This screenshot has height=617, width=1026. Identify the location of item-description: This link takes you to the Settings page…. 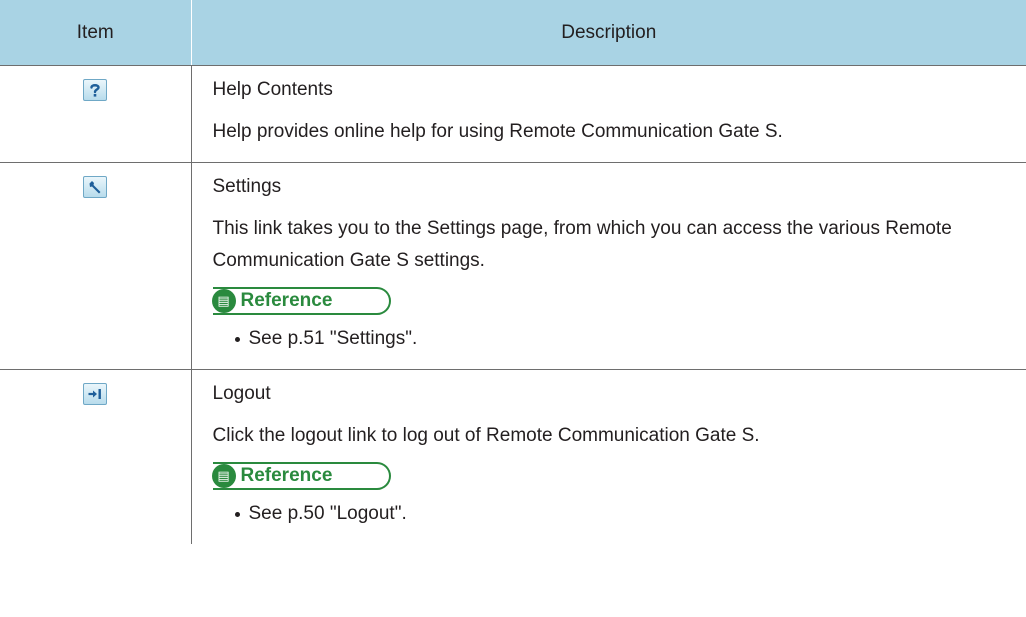
(582, 244).